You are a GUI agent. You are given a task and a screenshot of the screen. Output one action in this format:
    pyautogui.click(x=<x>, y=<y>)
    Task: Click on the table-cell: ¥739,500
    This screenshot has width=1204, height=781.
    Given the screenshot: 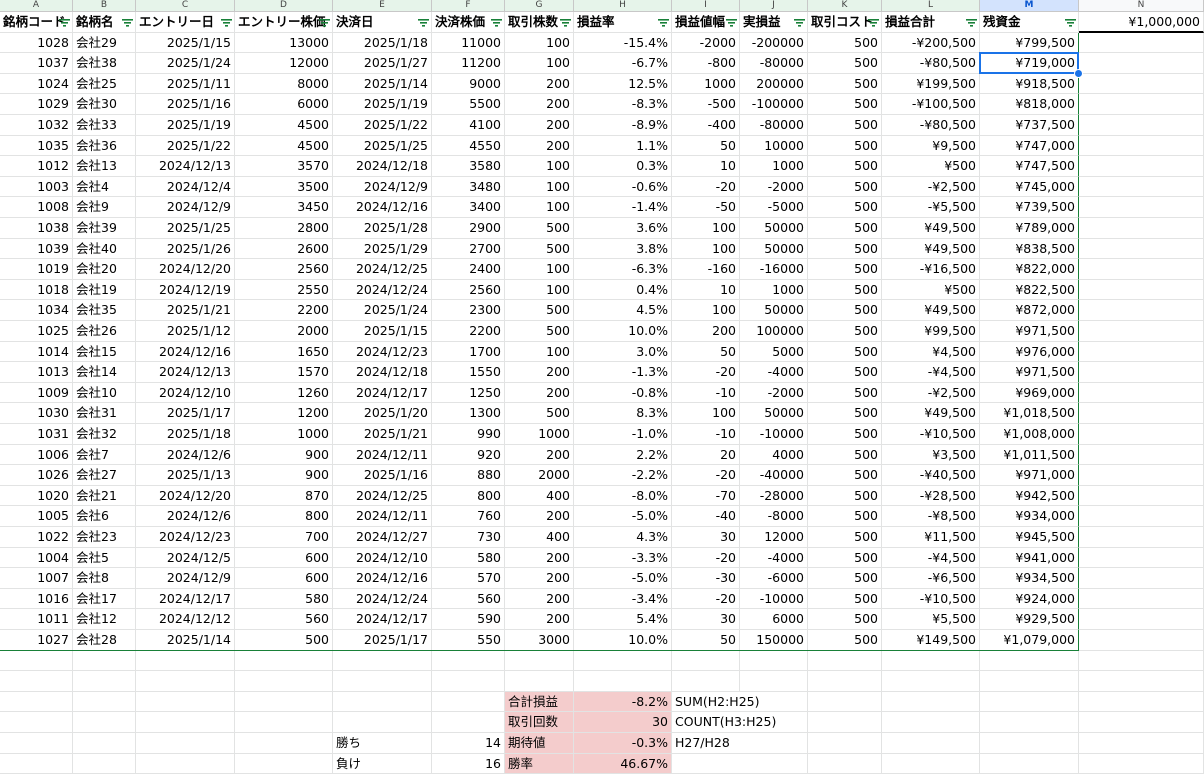 What is the action you would take?
    pyautogui.click(x=1029, y=207)
    